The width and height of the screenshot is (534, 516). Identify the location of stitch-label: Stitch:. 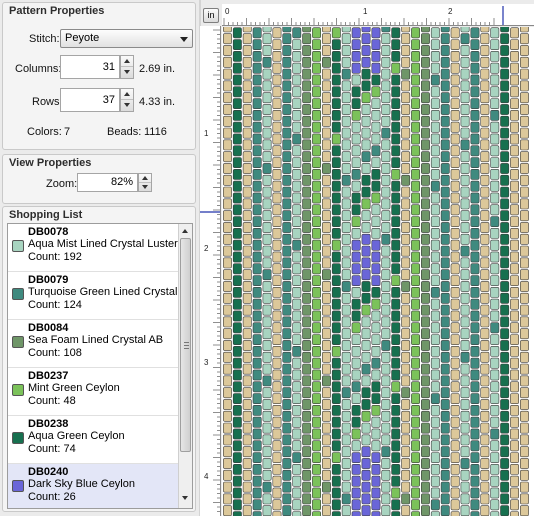
(44, 39).